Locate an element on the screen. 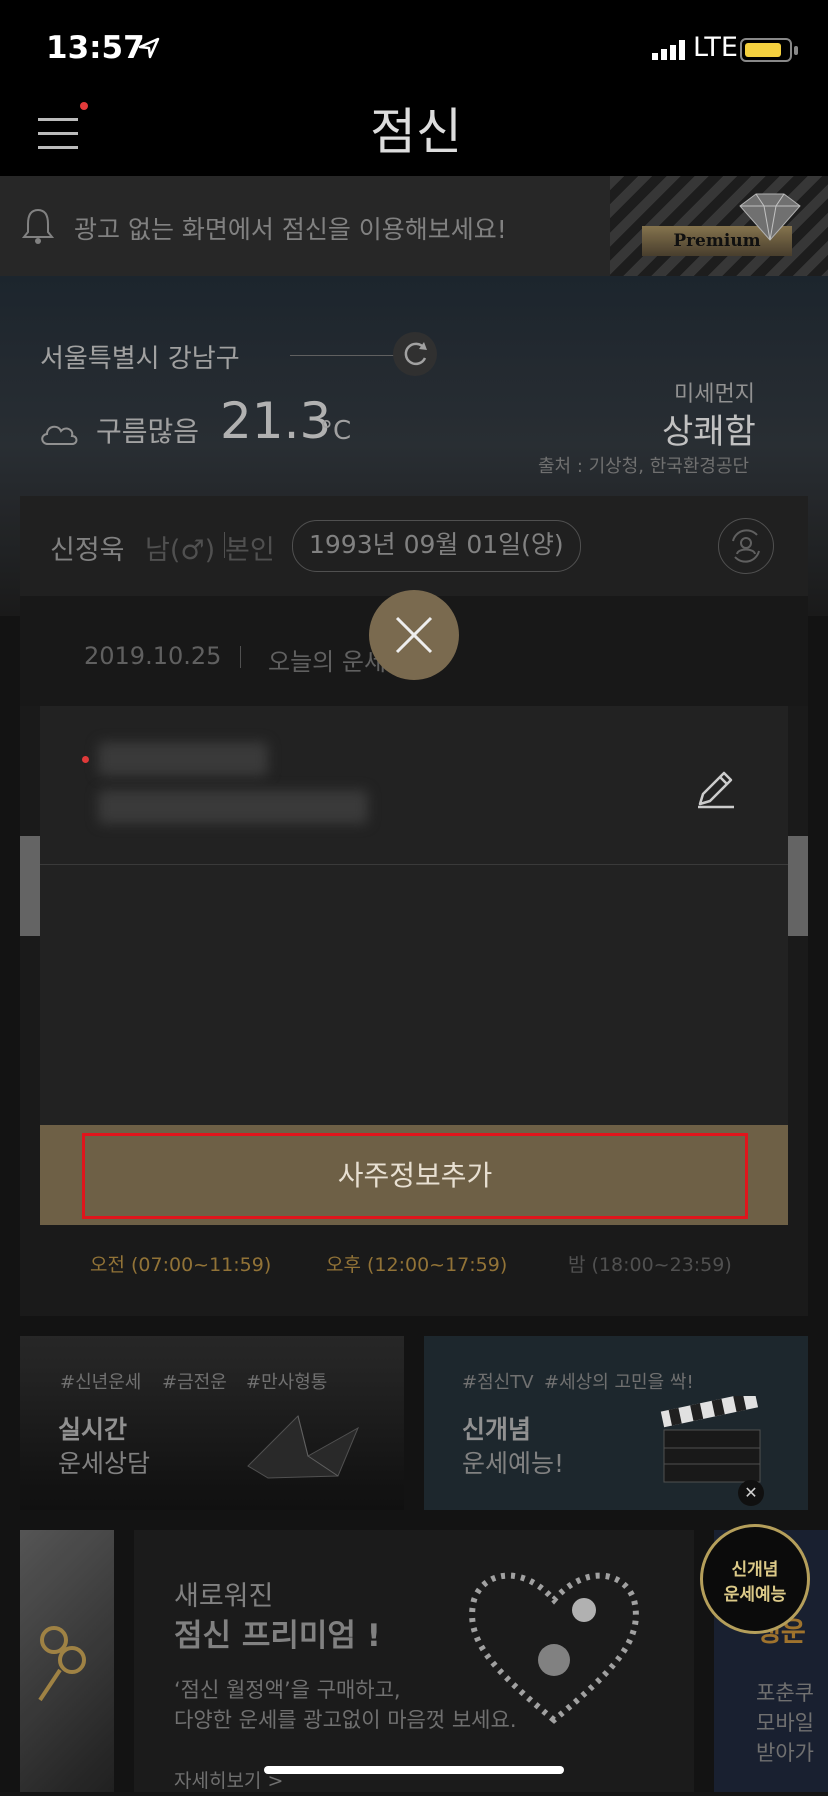  menu-button is located at coordinates (59, 133).